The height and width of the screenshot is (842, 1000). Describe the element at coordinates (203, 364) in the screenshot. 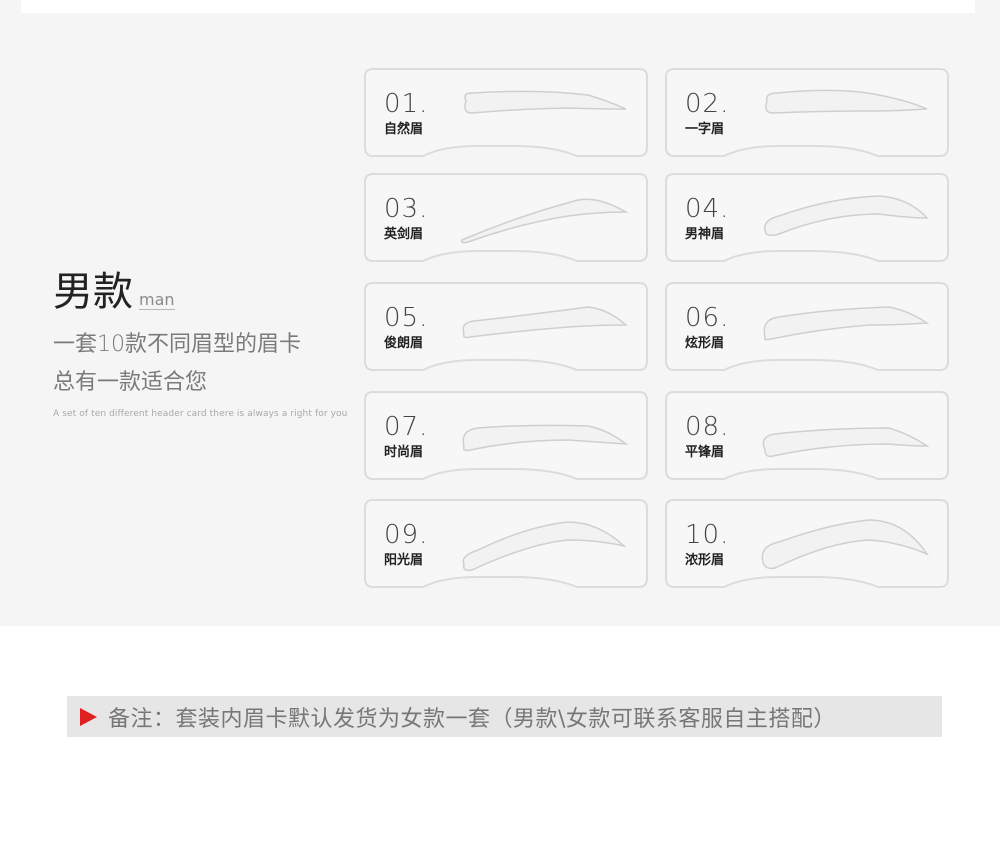

I see `description: 一套10款不同眉型的眉卡 总有一款适合您` at that location.